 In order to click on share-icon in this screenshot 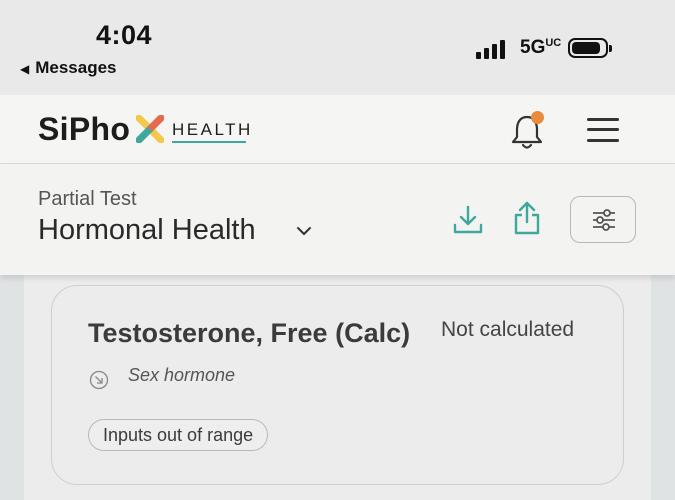, I will do `click(527, 218)`.